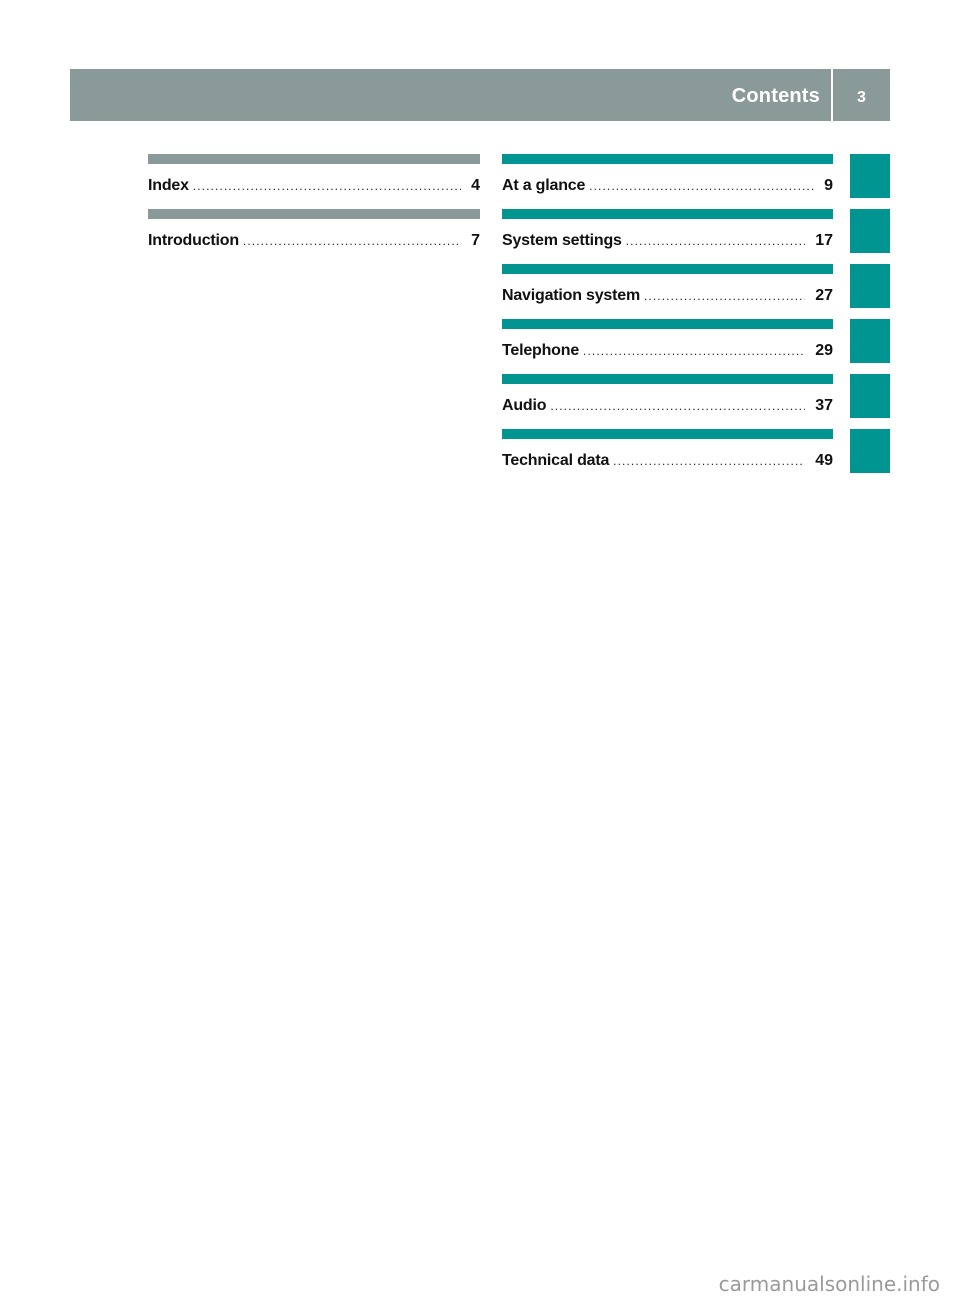  I want to click on toc-page: 49, so click(819, 461).